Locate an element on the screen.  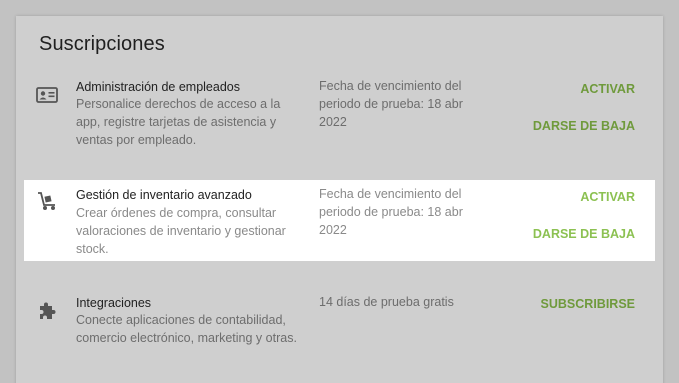
puzzle-icon is located at coordinates (47, 310).